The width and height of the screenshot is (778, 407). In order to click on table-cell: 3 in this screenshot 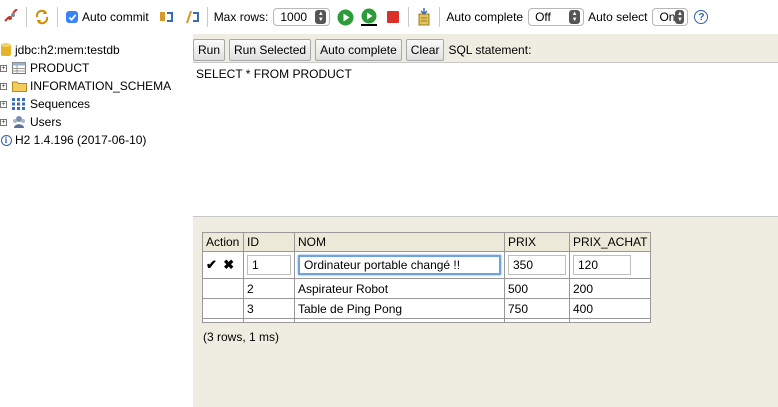, I will do `click(269, 308)`.